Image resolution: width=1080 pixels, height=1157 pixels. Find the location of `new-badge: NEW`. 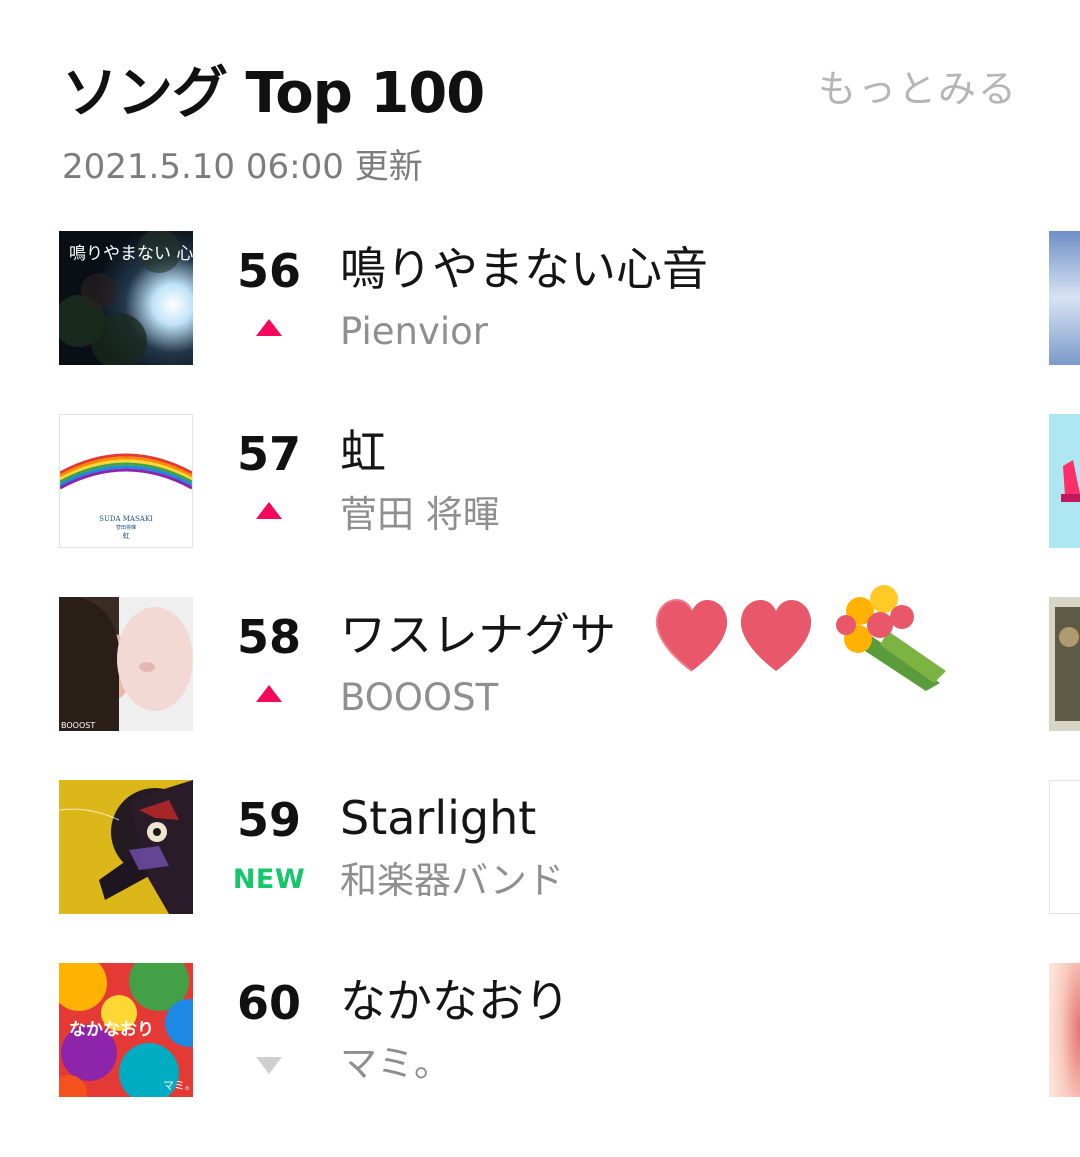

new-badge: NEW is located at coordinates (269, 879).